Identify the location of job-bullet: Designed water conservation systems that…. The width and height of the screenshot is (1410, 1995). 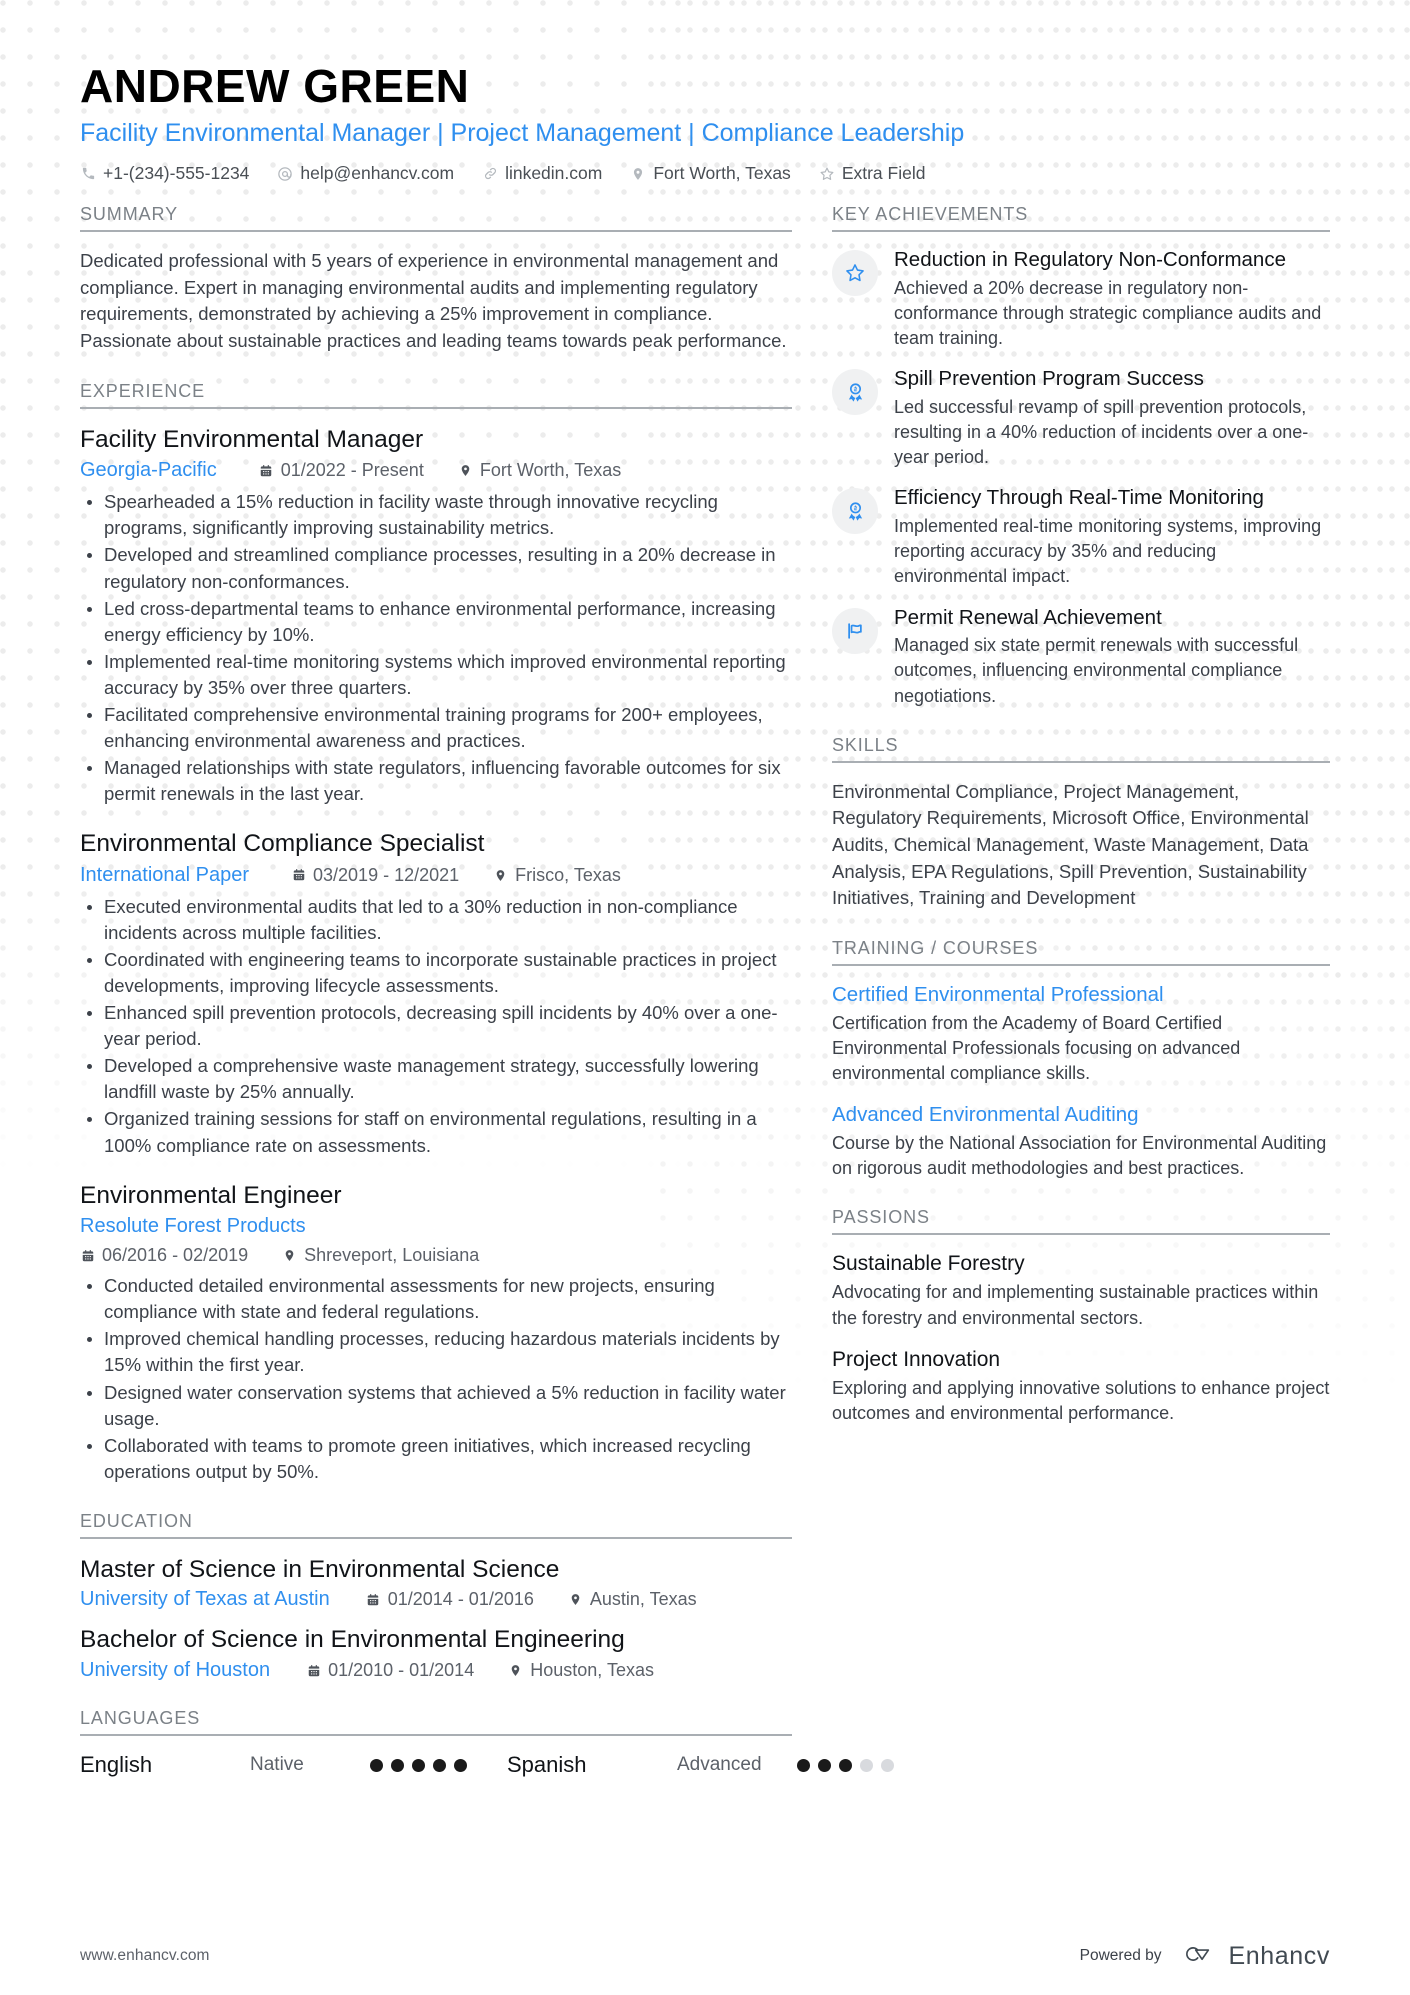
(436, 1406).